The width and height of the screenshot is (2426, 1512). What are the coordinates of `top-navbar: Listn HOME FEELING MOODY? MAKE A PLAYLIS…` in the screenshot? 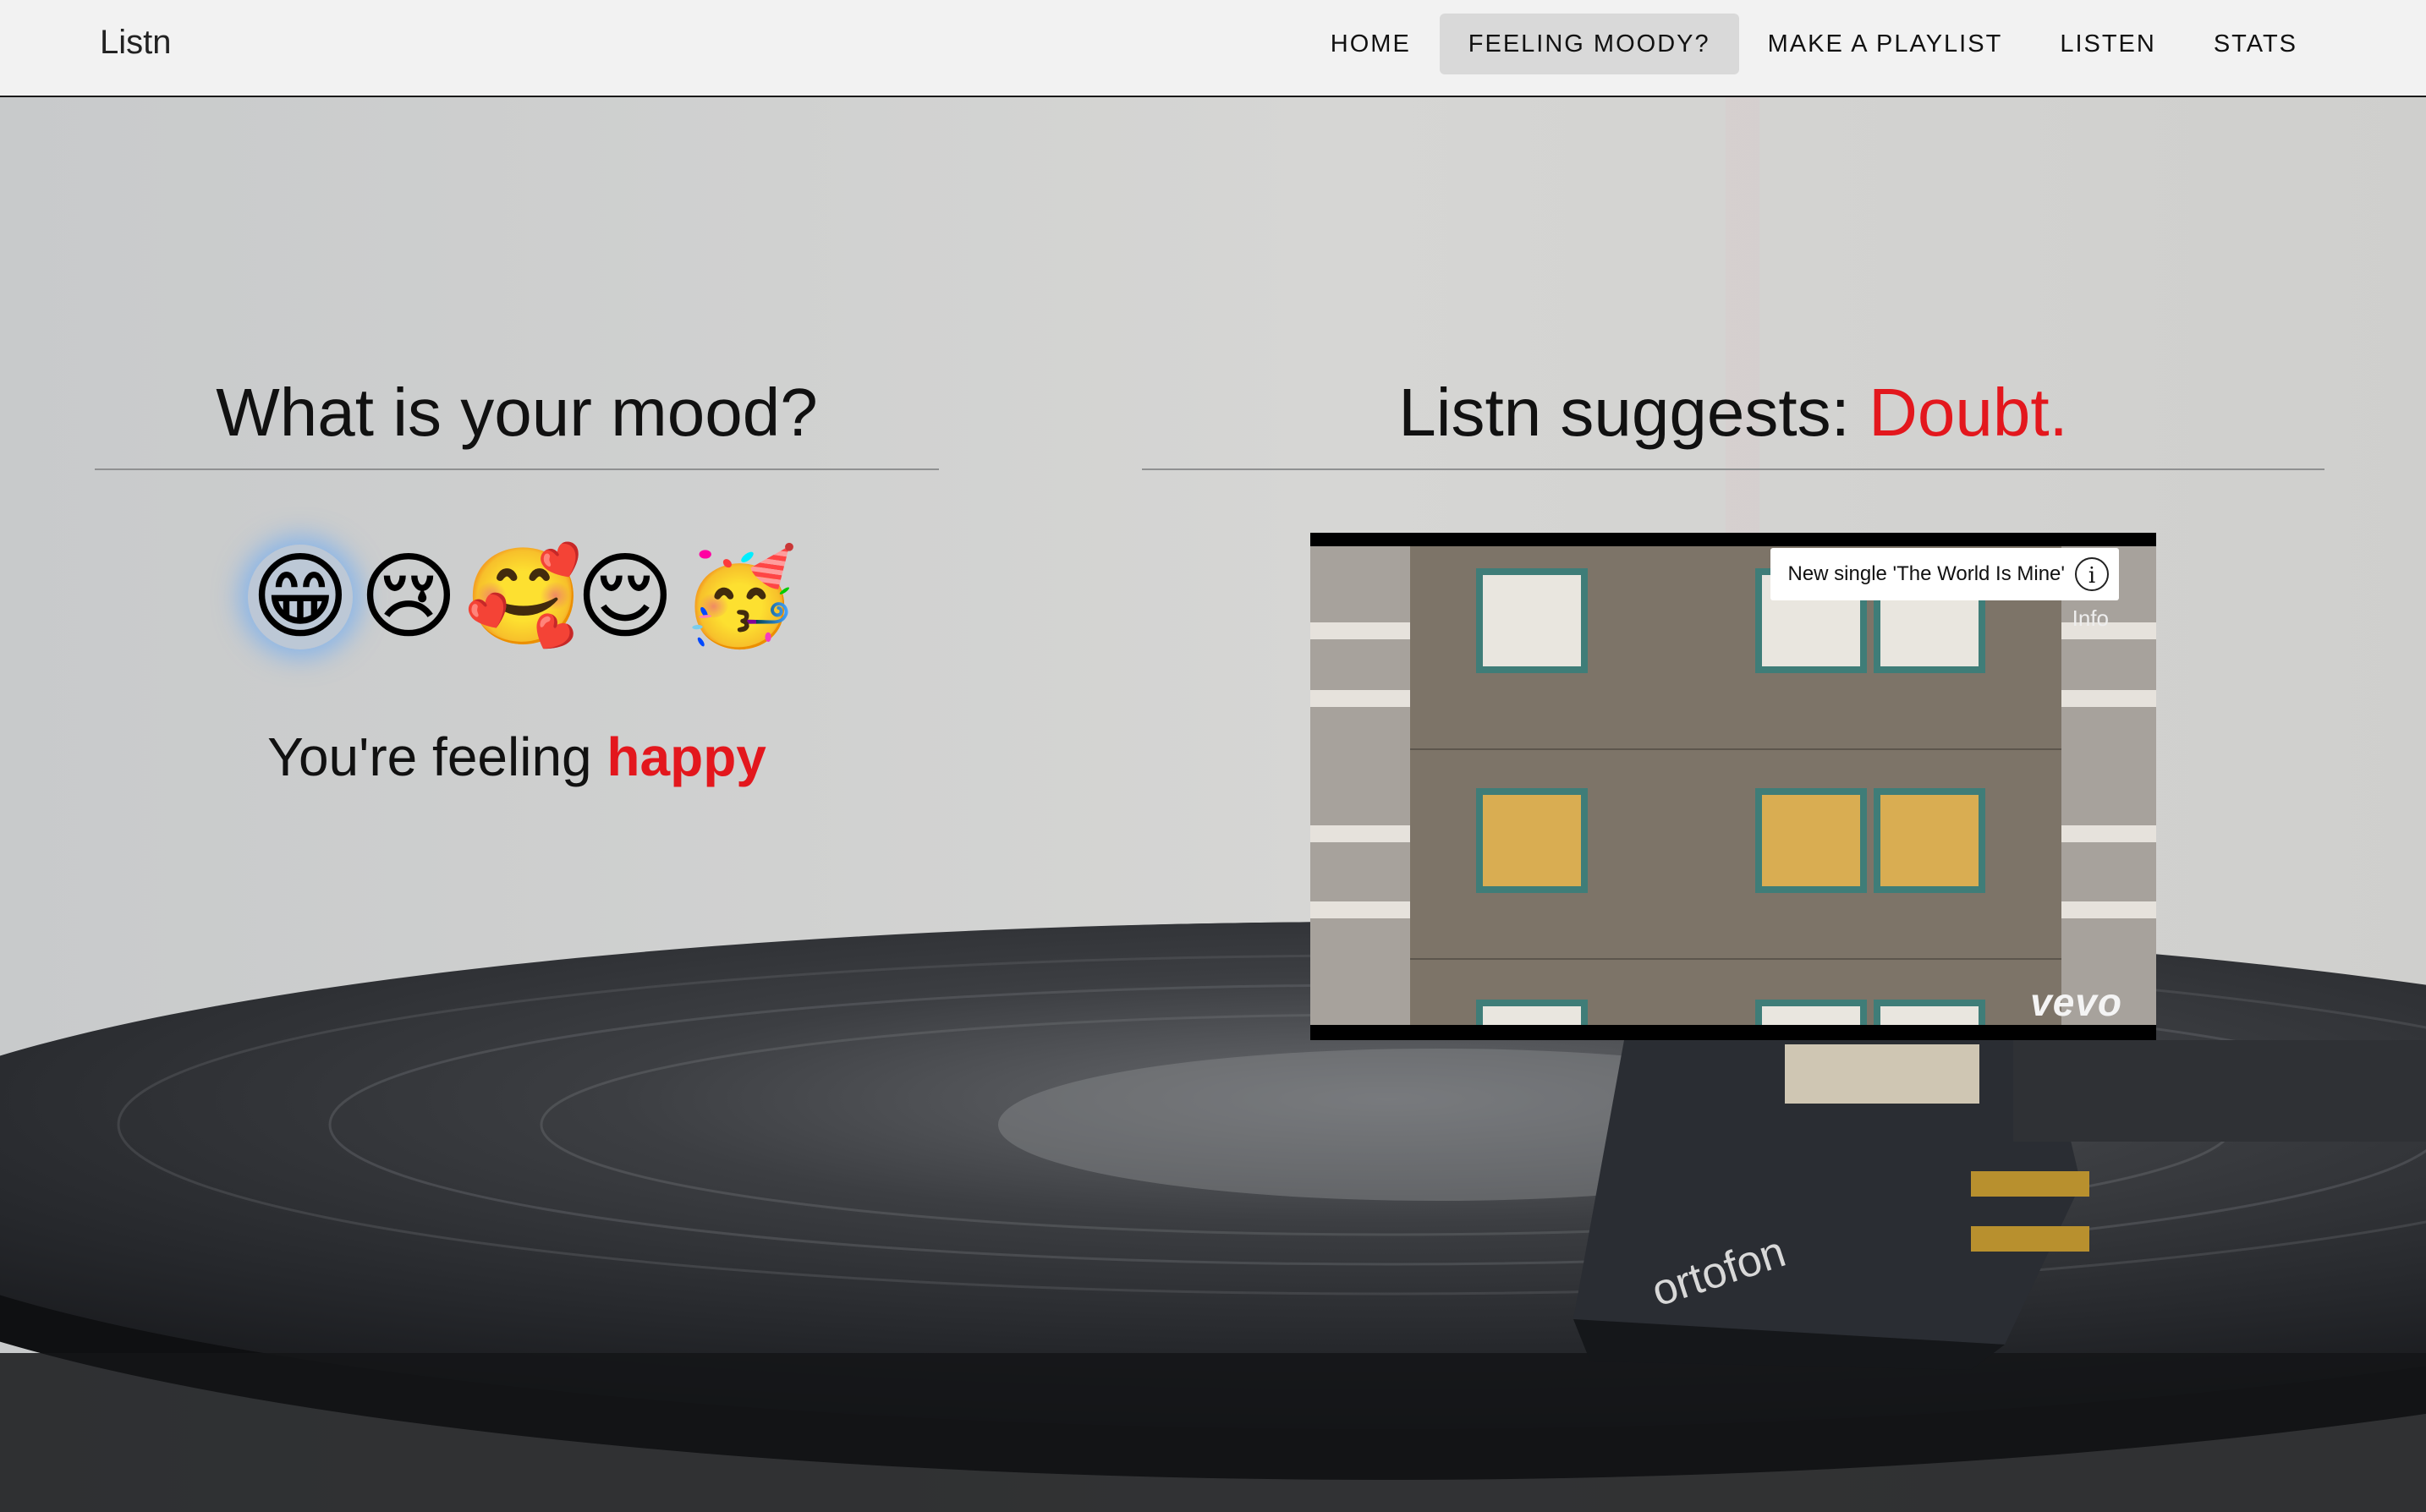 It's located at (1213, 48).